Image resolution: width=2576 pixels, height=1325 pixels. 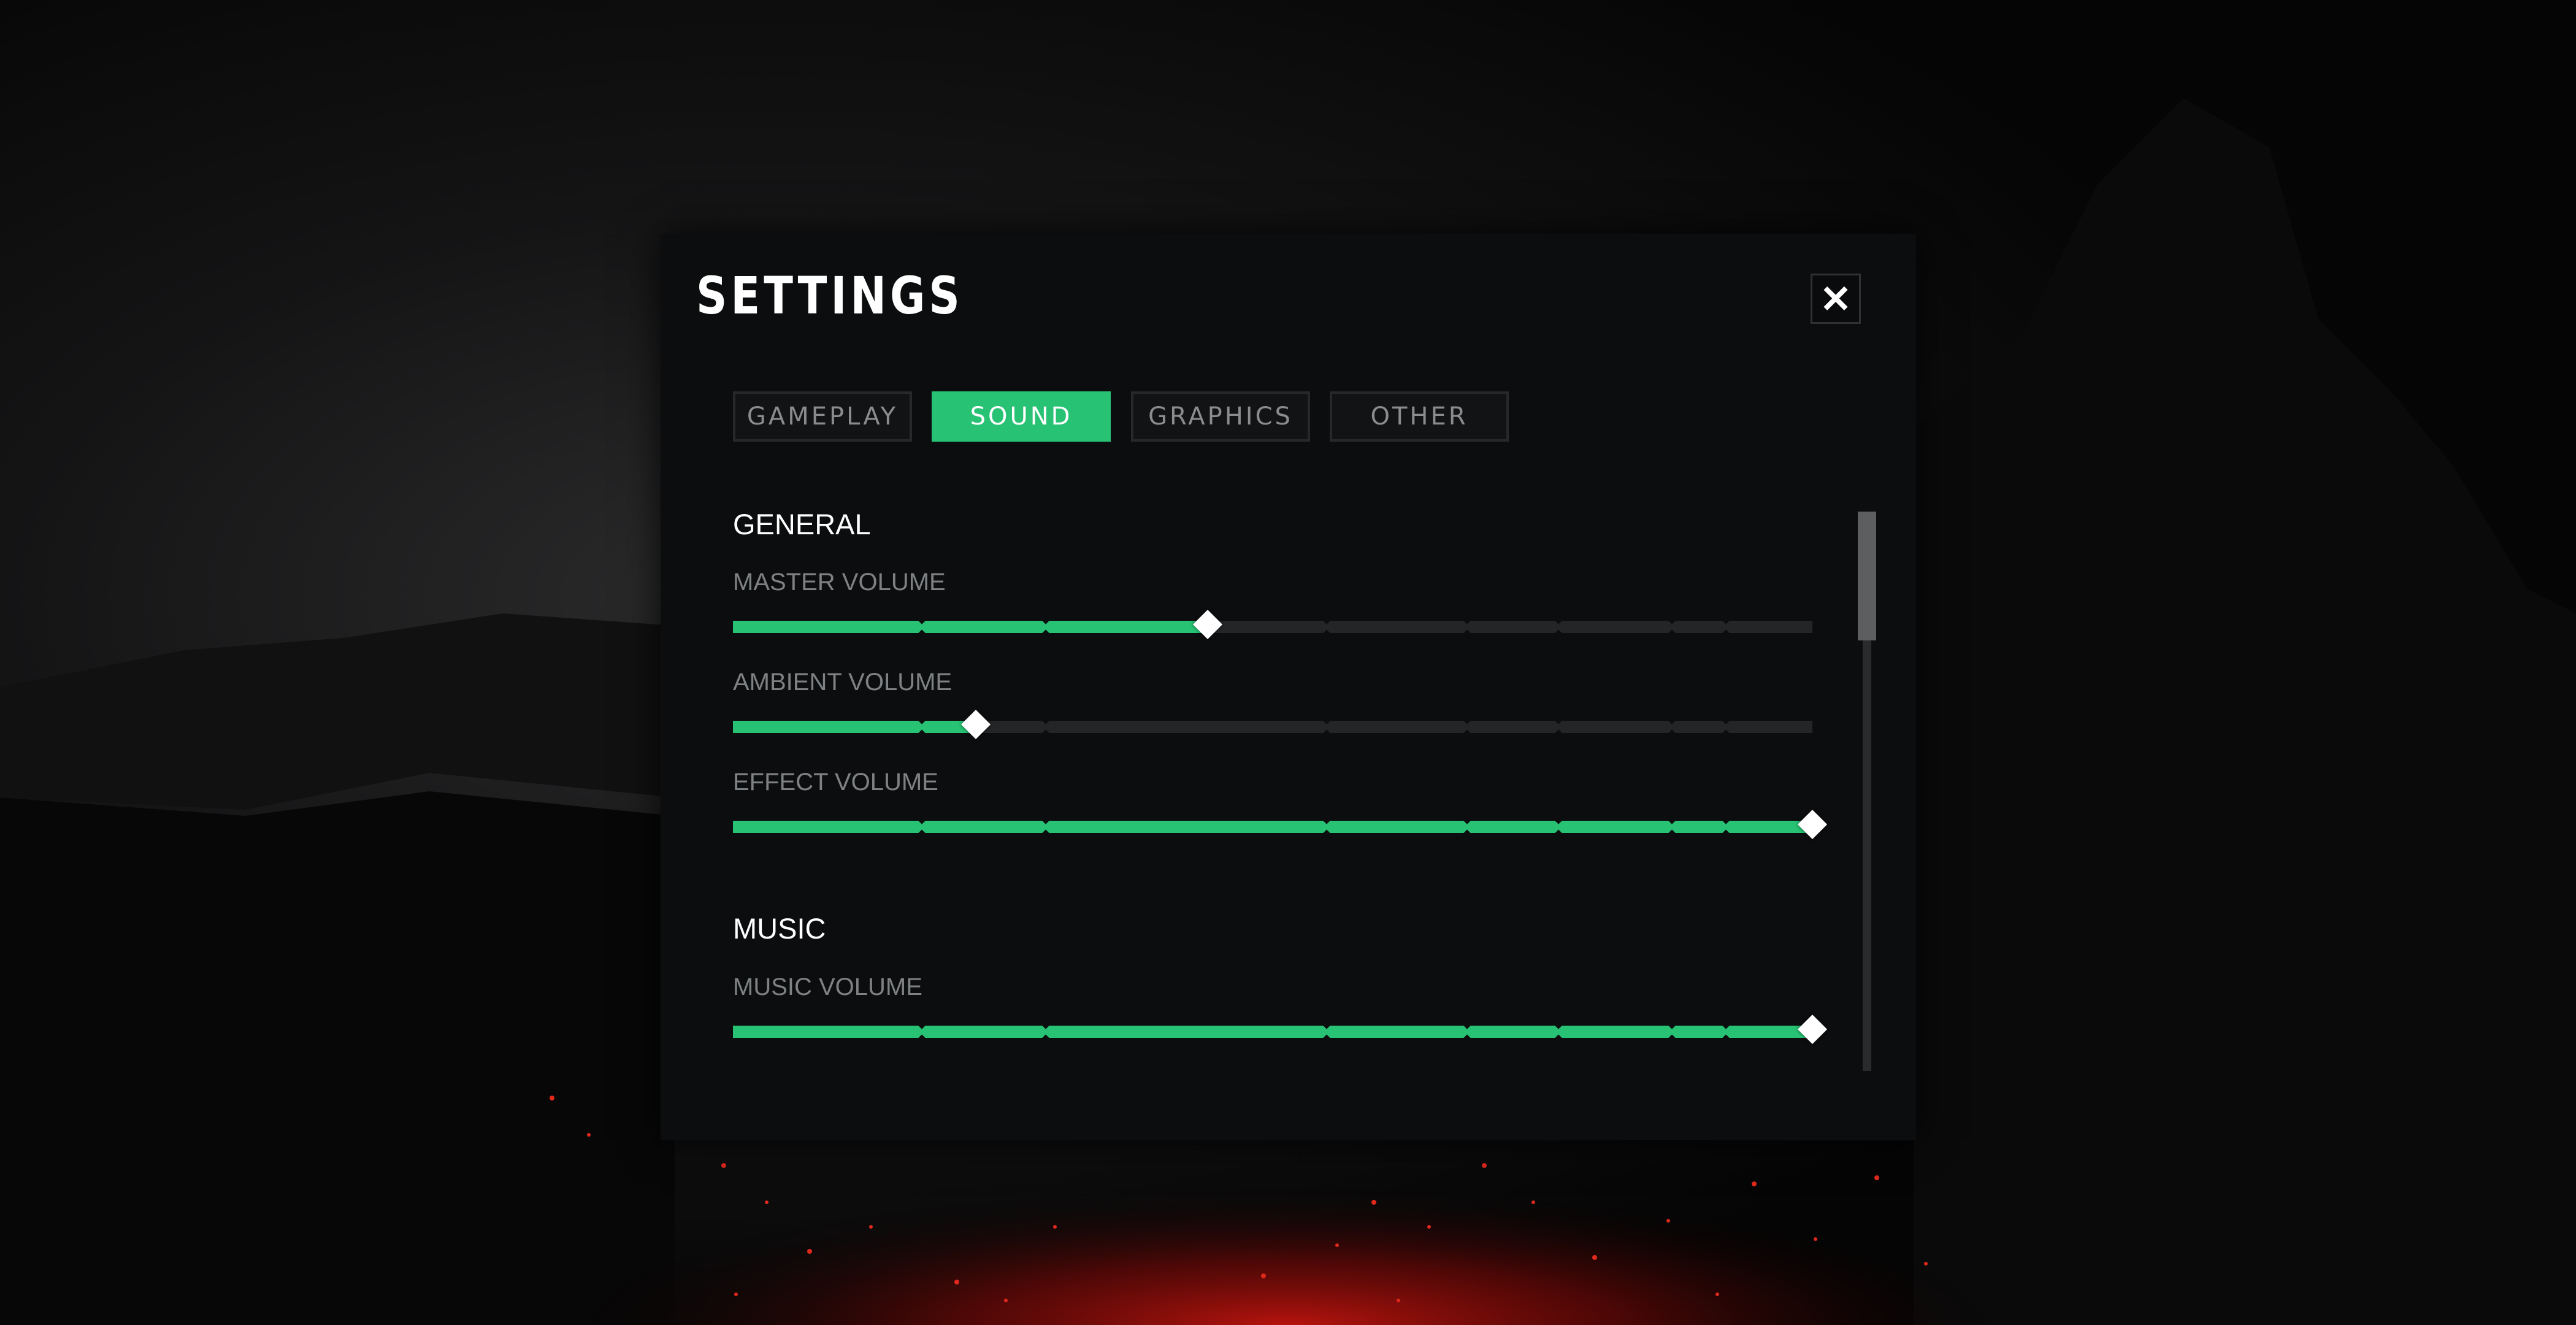 What do you see at coordinates (802, 524) in the screenshot?
I see `section-title-general: GENERAL` at bounding box center [802, 524].